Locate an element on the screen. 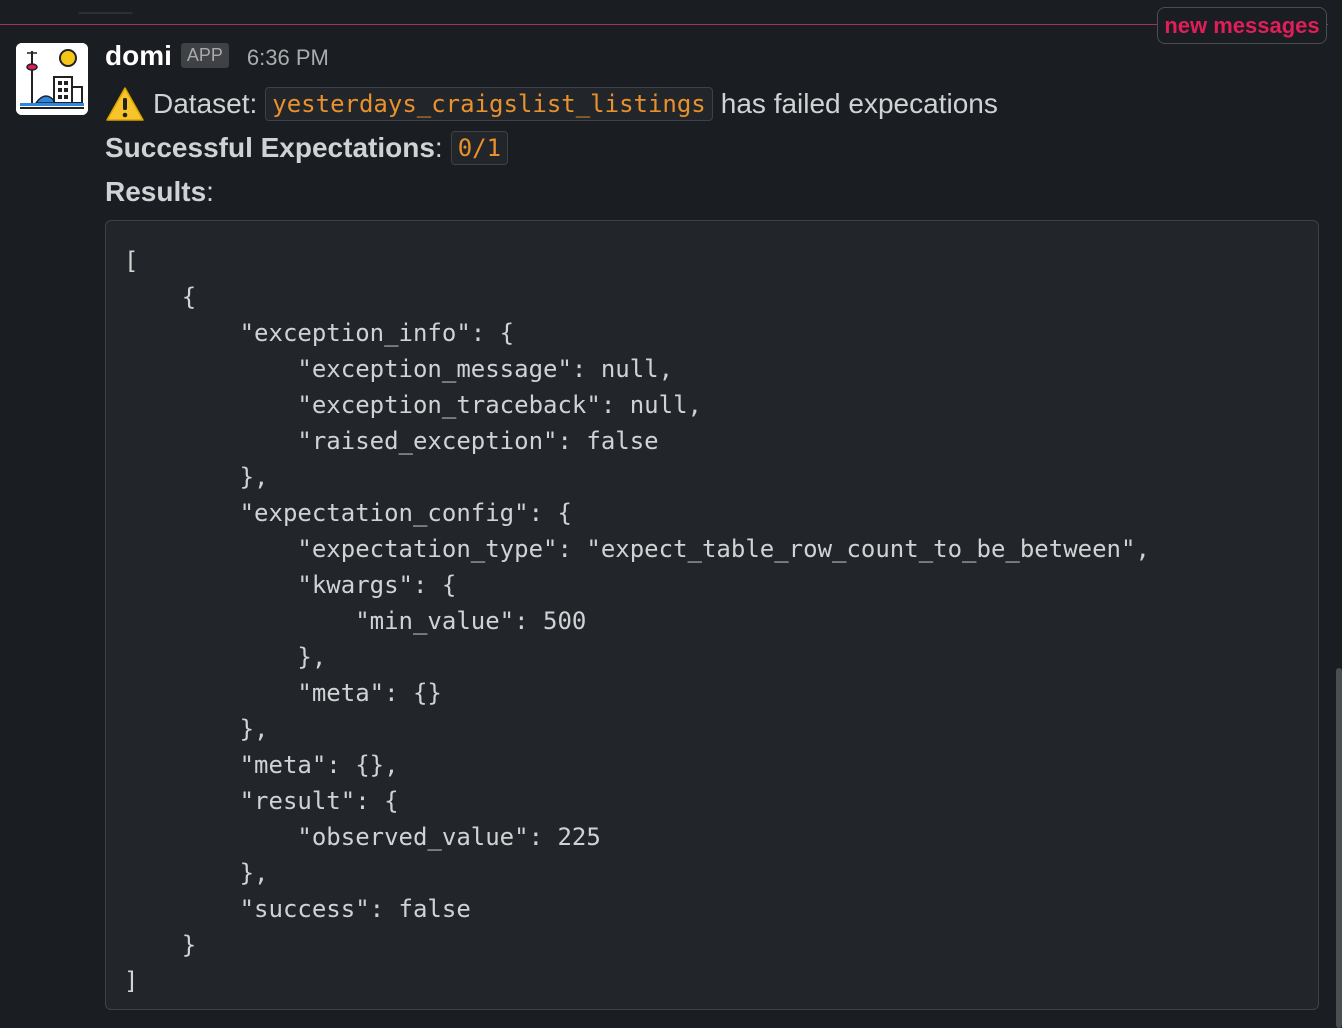  failure-text: has failed expecations is located at coordinates (859, 103).